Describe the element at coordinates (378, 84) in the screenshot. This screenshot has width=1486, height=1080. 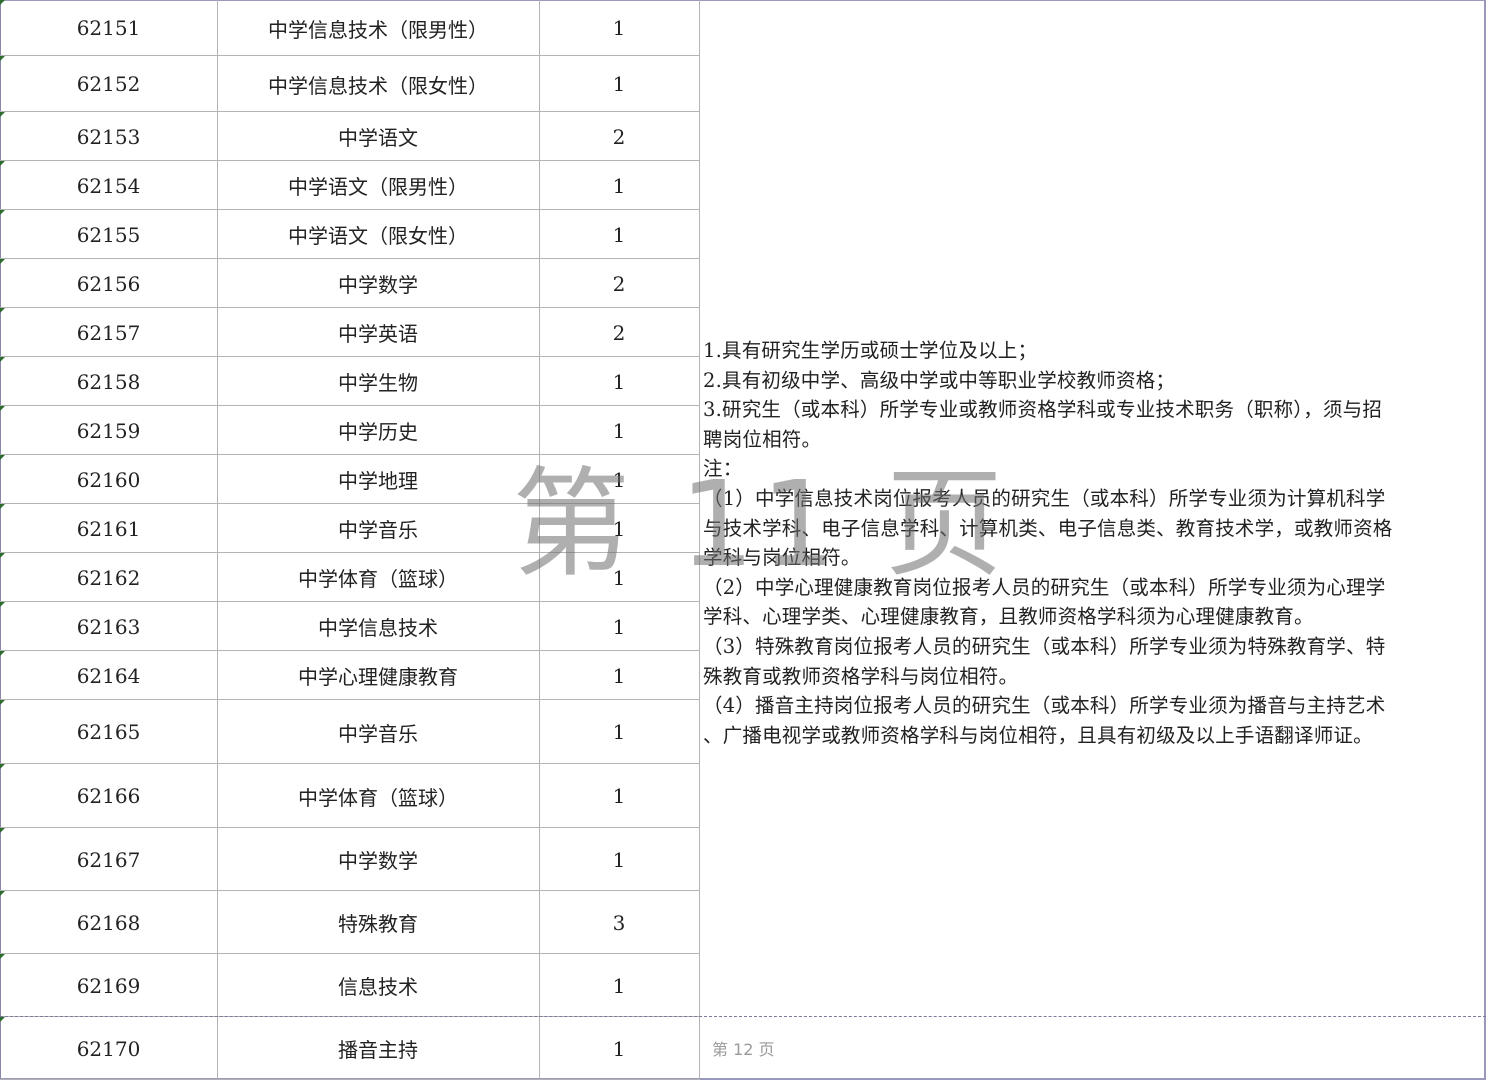
I see `position-name-cell: 中学信息技术（限女性）` at that location.